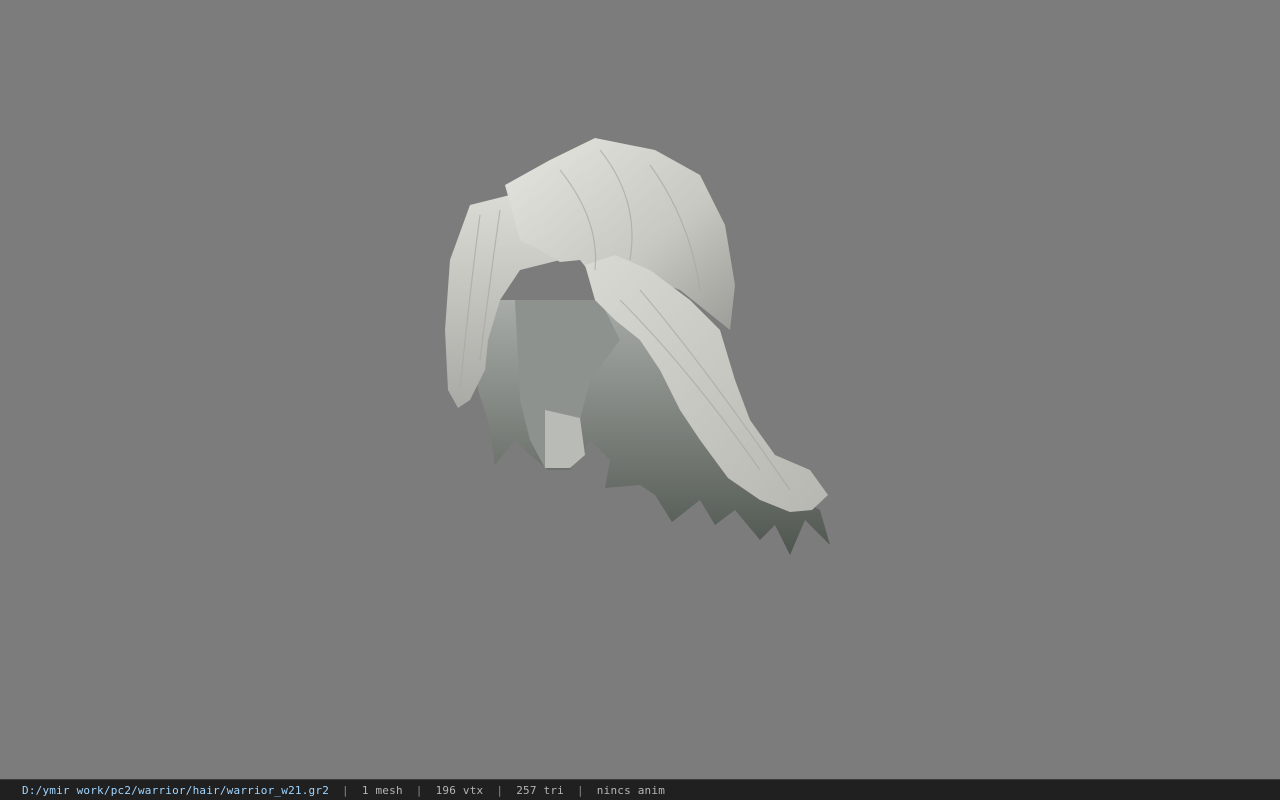  What do you see at coordinates (382, 790) in the screenshot?
I see `mesh-count: 1 mesh` at bounding box center [382, 790].